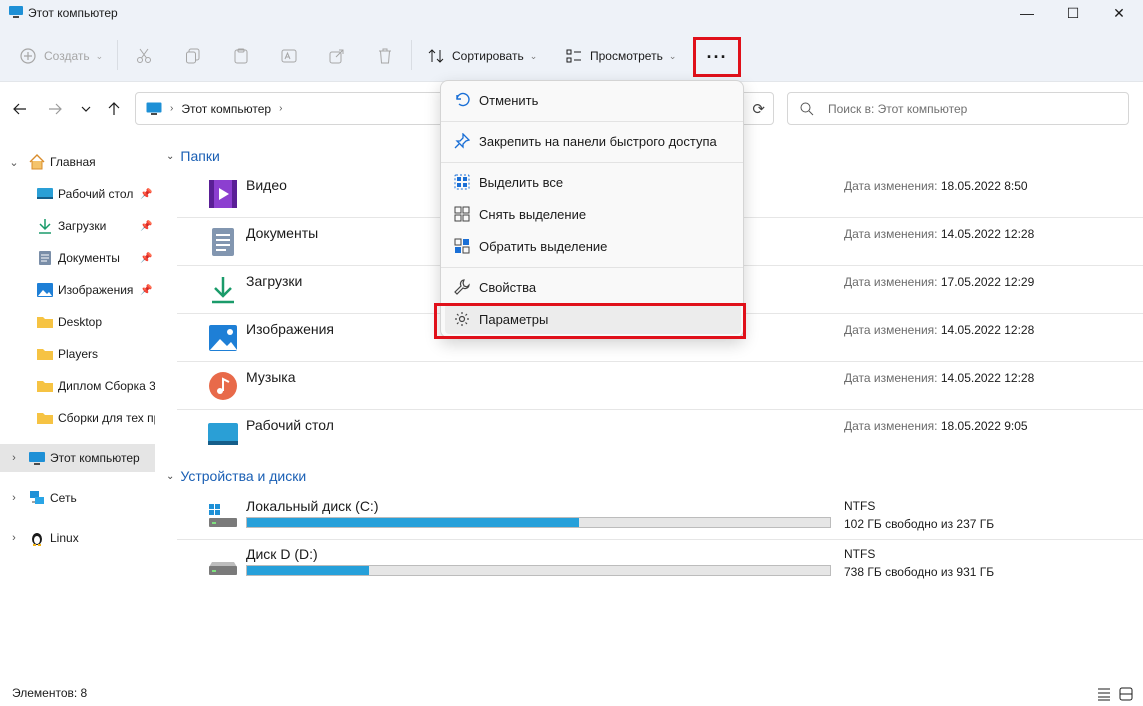  I want to click on group-title: Папки, so click(200, 156).